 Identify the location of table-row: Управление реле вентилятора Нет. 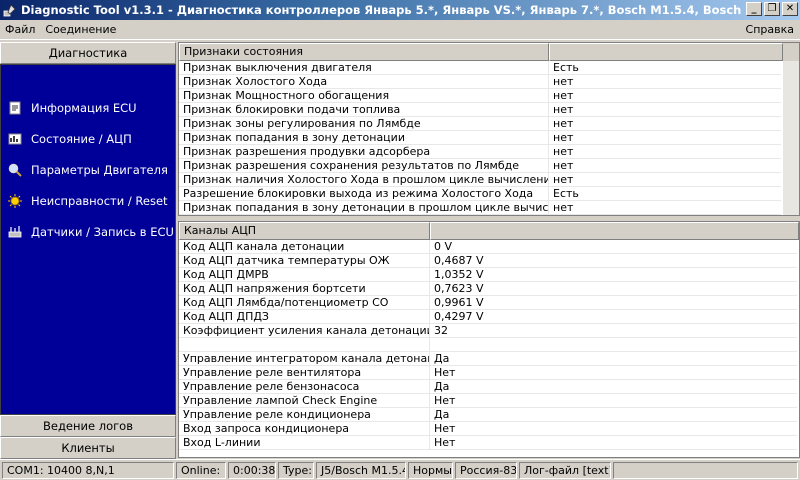
(489, 373).